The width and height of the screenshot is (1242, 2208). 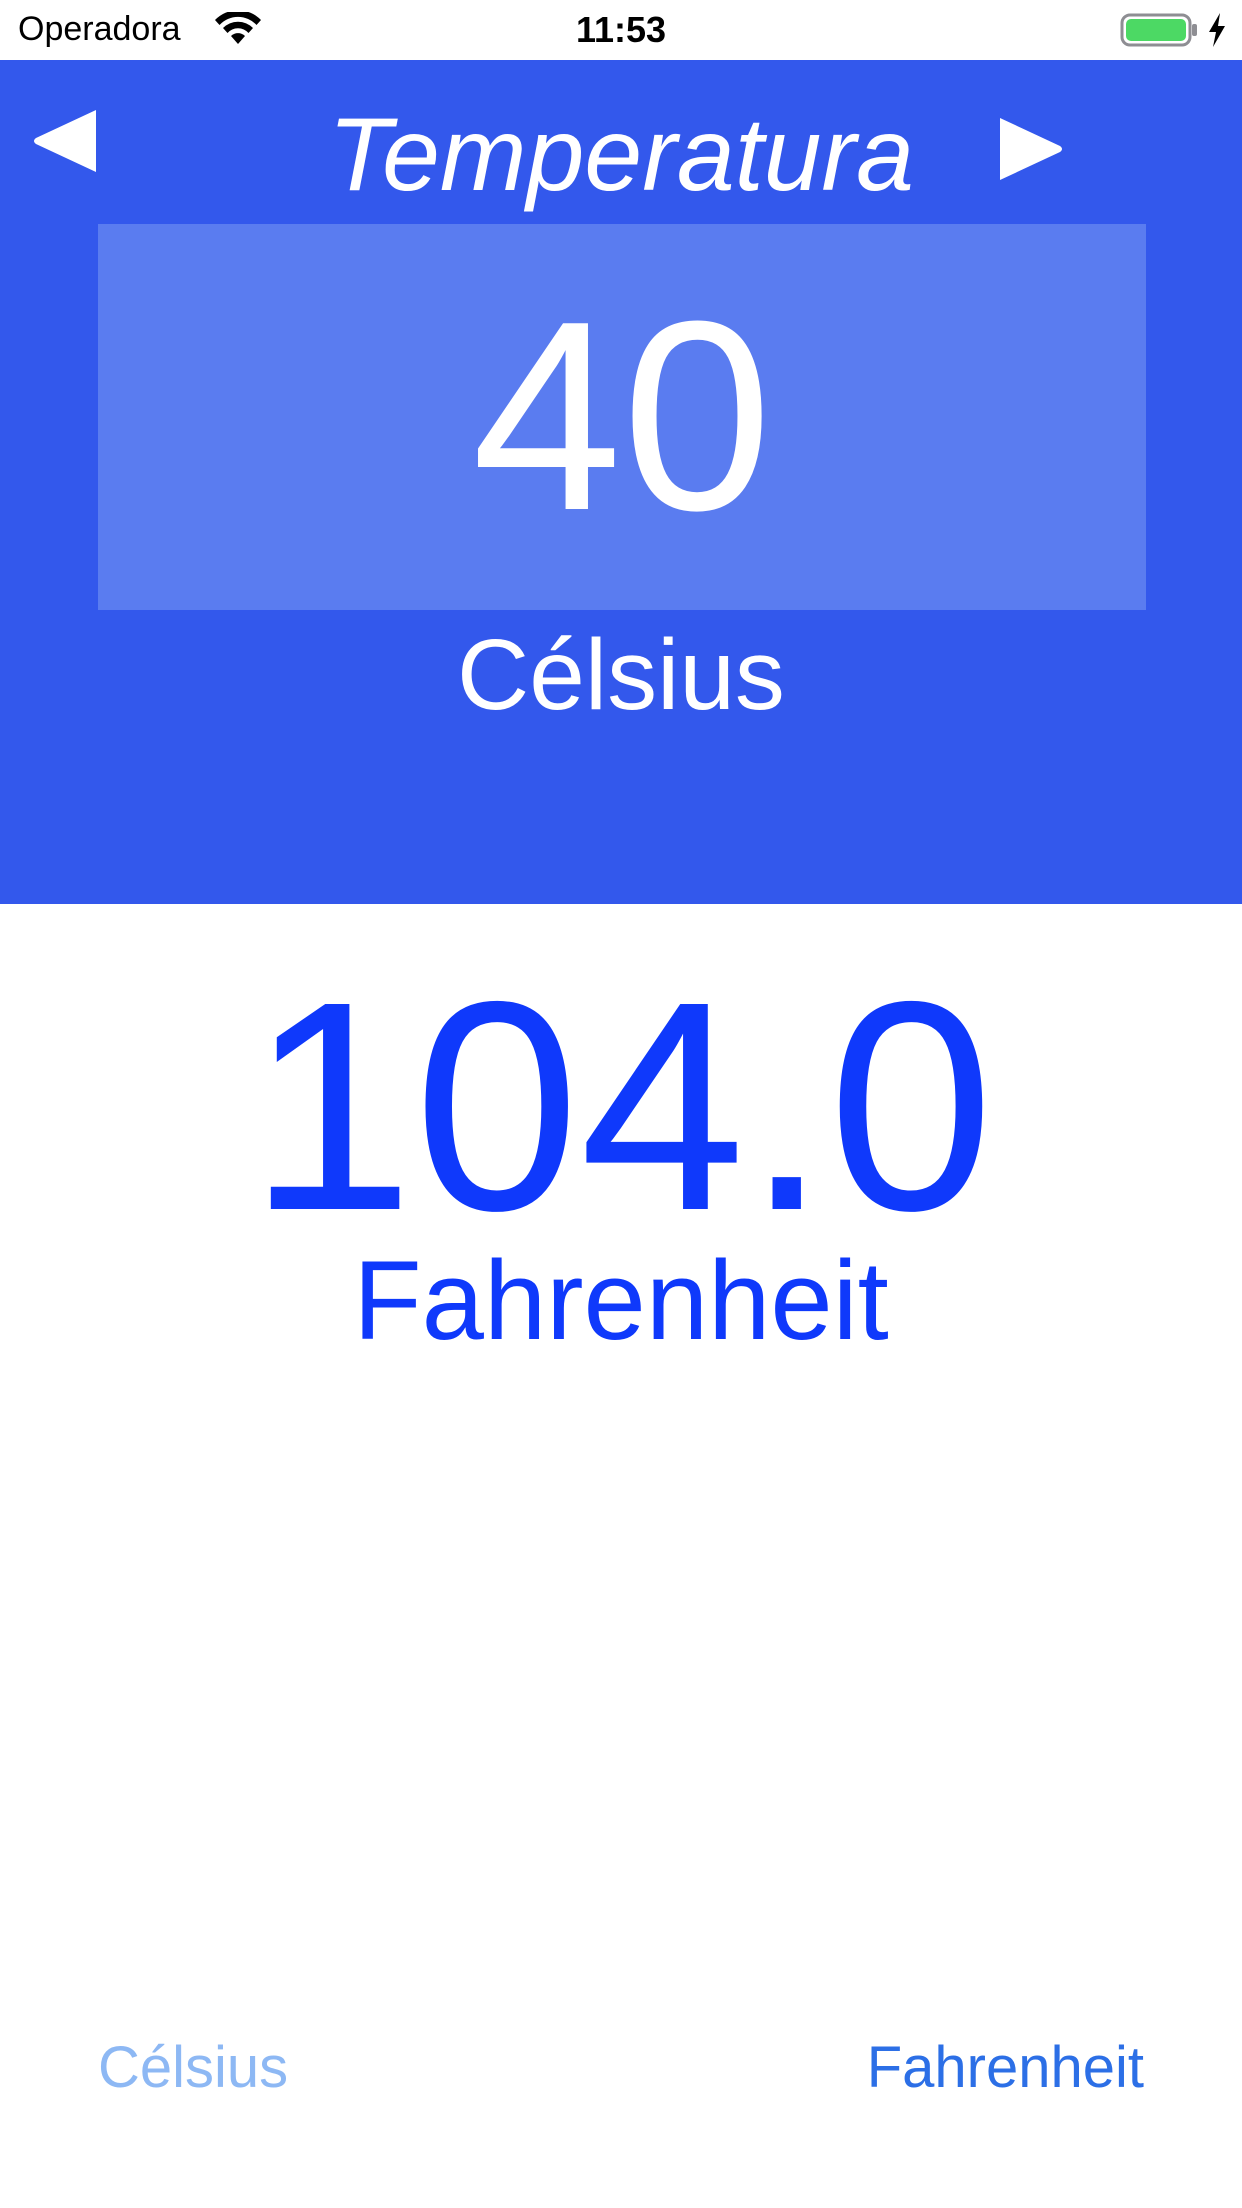 What do you see at coordinates (1005, 2067) in the screenshot?
I see `fahrenheit-option-button: Fahrenheit` at bounding box center [1005, 2067].